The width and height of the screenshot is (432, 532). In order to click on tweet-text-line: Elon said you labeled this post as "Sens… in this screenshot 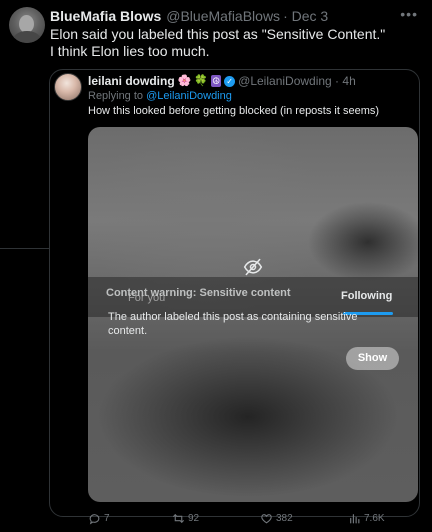, I will do `click(218, 34)`.